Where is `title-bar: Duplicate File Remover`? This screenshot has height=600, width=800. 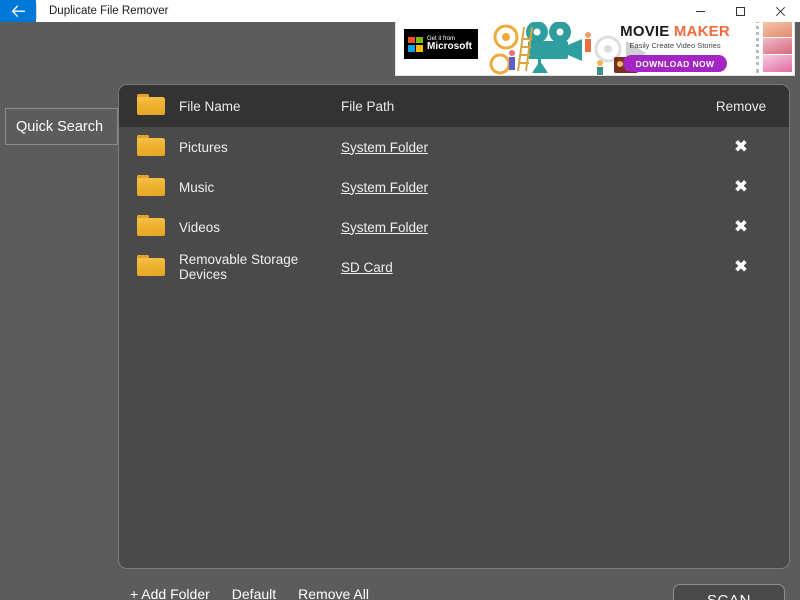 title-bar: Duplicate File Remover is located at coordinates (400, 11).